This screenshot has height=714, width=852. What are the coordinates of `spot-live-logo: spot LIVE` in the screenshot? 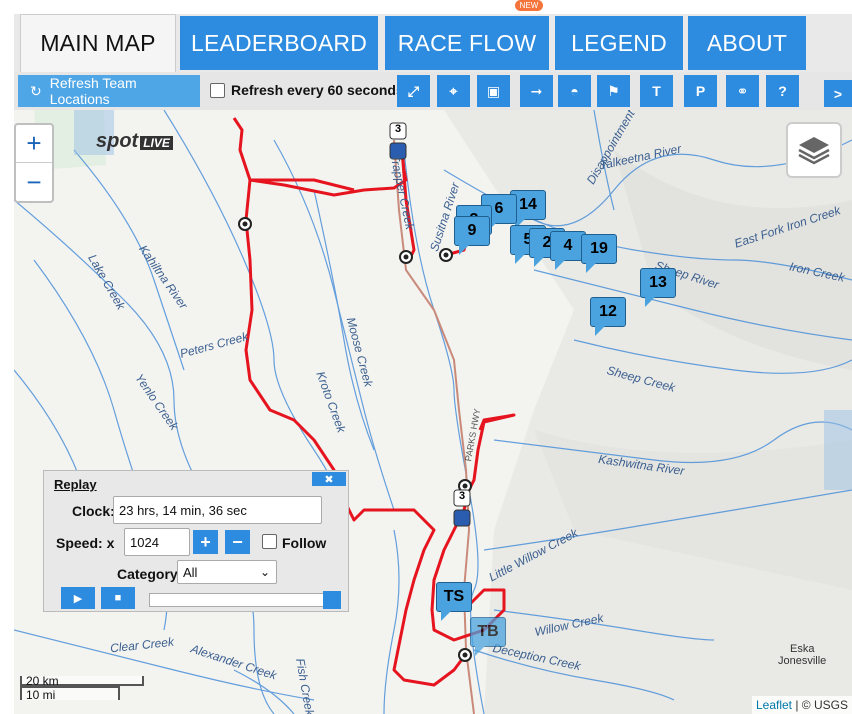 It's located at (133, 141).